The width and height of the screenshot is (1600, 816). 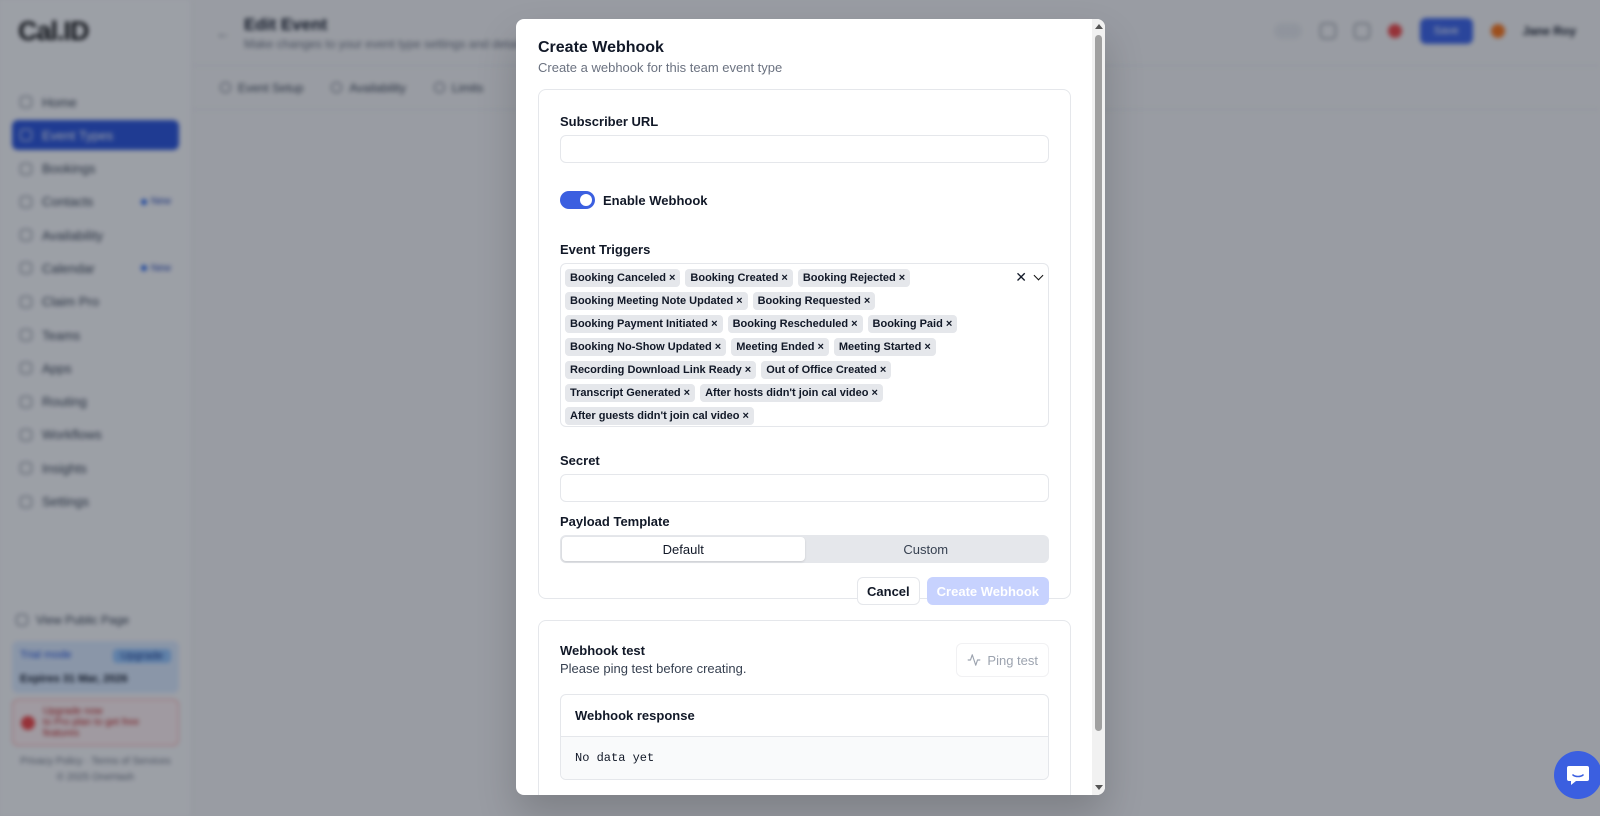 What do you see at coordinates (1002, 660) in the screenshot?
I see `ping-test-button: Ping test` at bounding box center [1002, 660].